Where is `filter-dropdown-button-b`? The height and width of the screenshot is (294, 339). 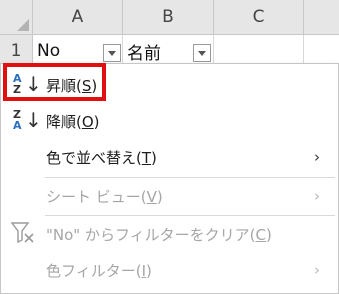
filter-dropdown-button-b is located at coordinates (202, 53).